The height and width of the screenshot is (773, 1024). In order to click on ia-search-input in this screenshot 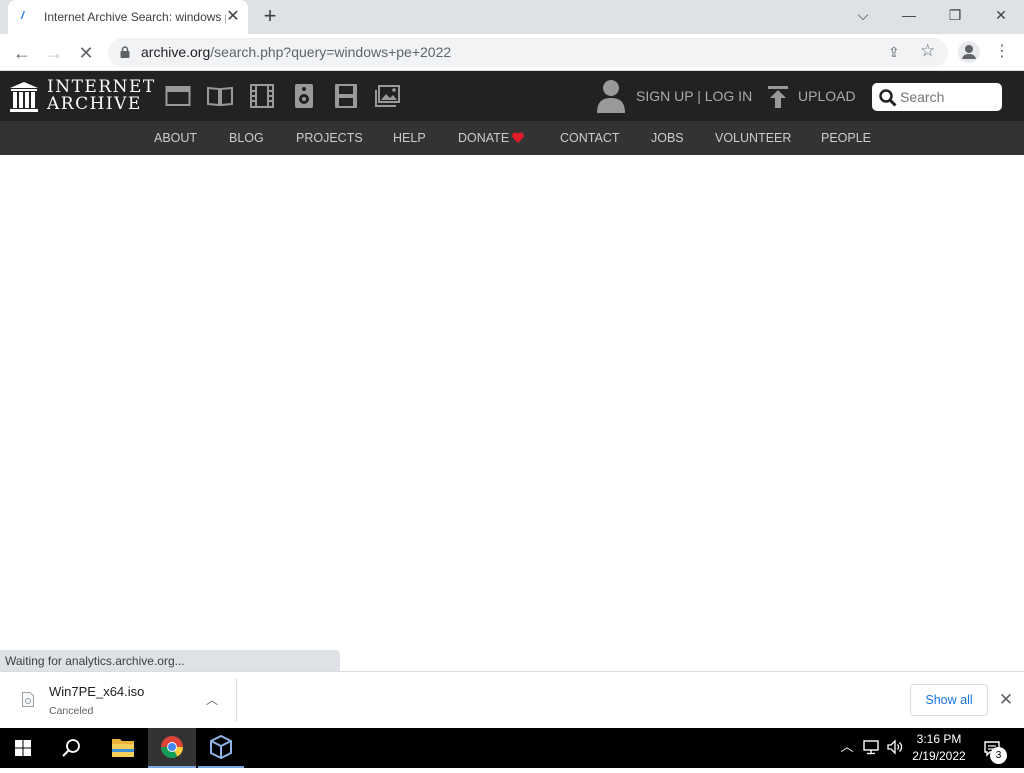, I will do `click(948, 97)`.